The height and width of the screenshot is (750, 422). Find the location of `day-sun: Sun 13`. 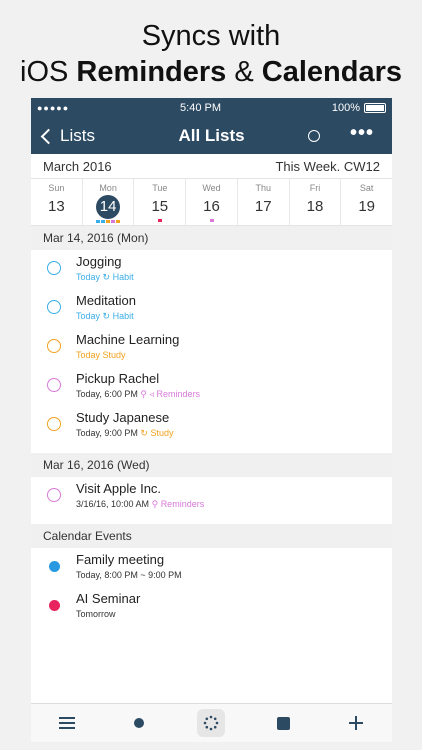

day-sun: Sun 13 is located at coordinates (57, 202).